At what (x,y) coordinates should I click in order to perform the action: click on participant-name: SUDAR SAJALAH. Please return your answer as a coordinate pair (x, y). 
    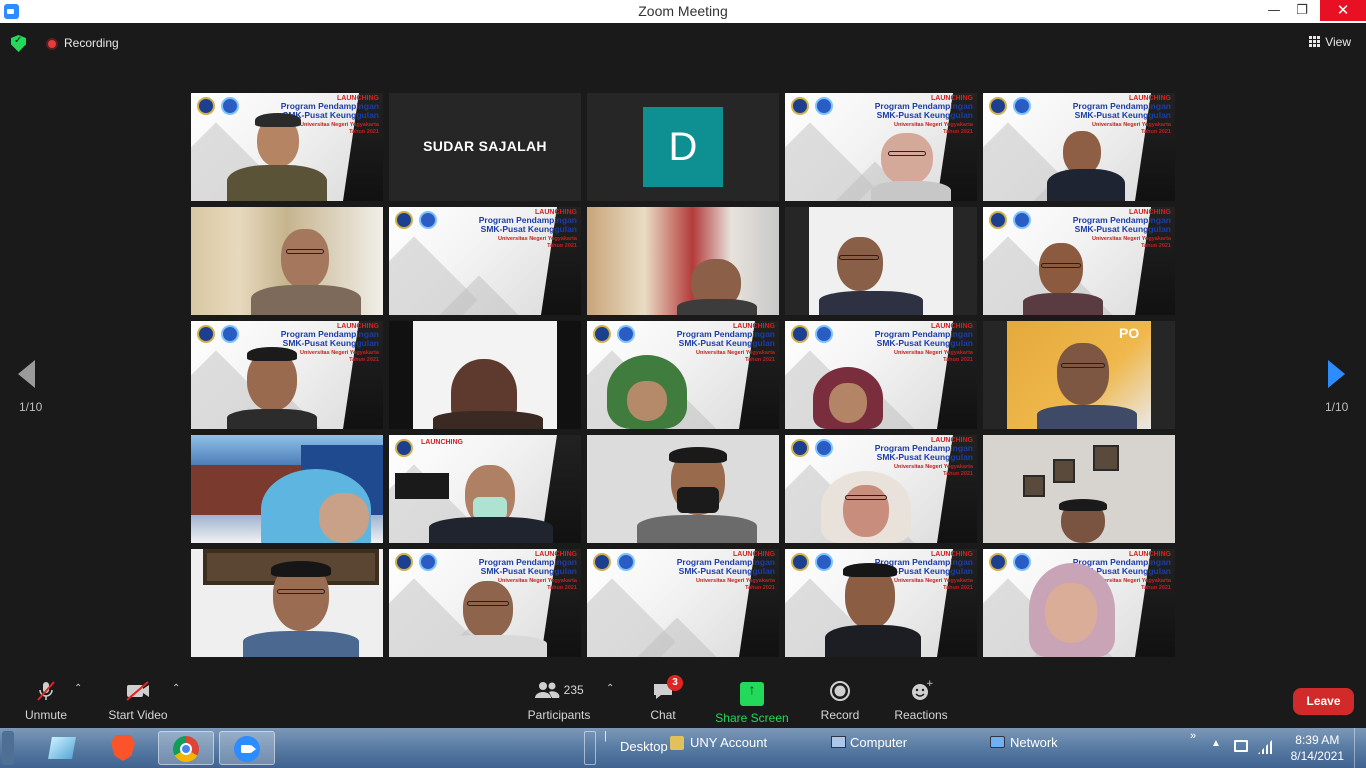
    Looking at the image, I should click on (485, 146).